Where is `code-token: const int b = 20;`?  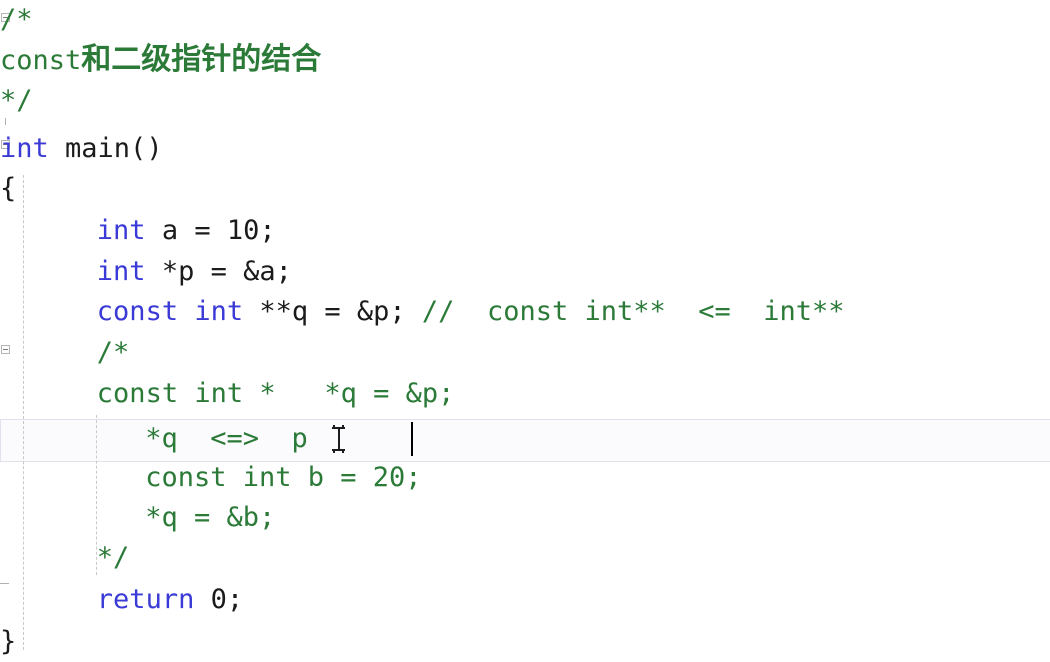 code-token: const int b = 20; is located at coordinates (283, 477).